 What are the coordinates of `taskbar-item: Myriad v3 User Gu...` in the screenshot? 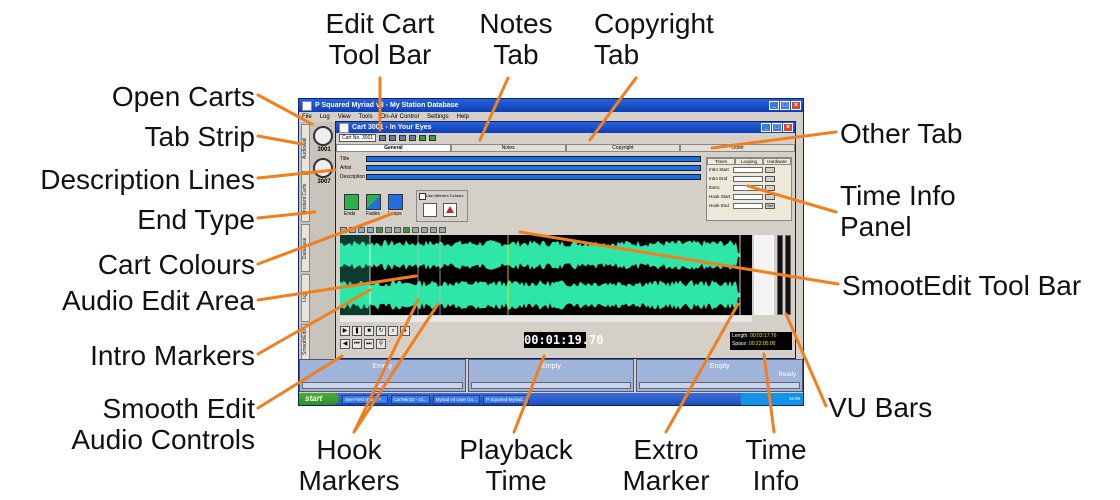 It's located at (456, 399).